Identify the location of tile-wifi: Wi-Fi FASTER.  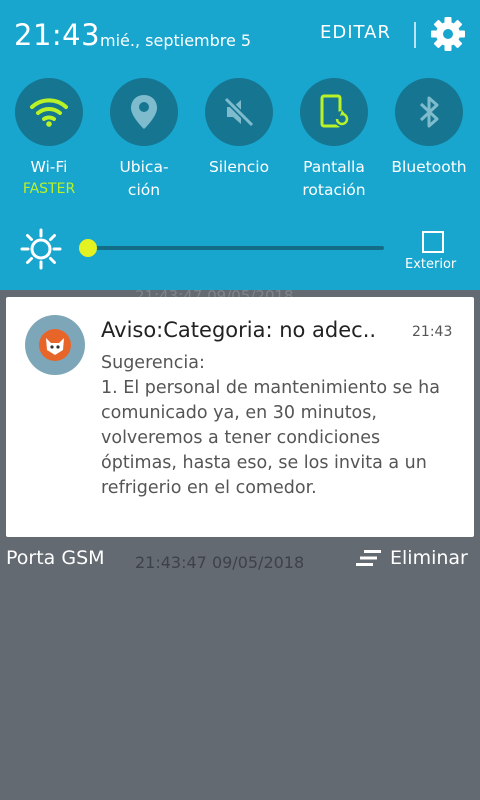
(49, 138).